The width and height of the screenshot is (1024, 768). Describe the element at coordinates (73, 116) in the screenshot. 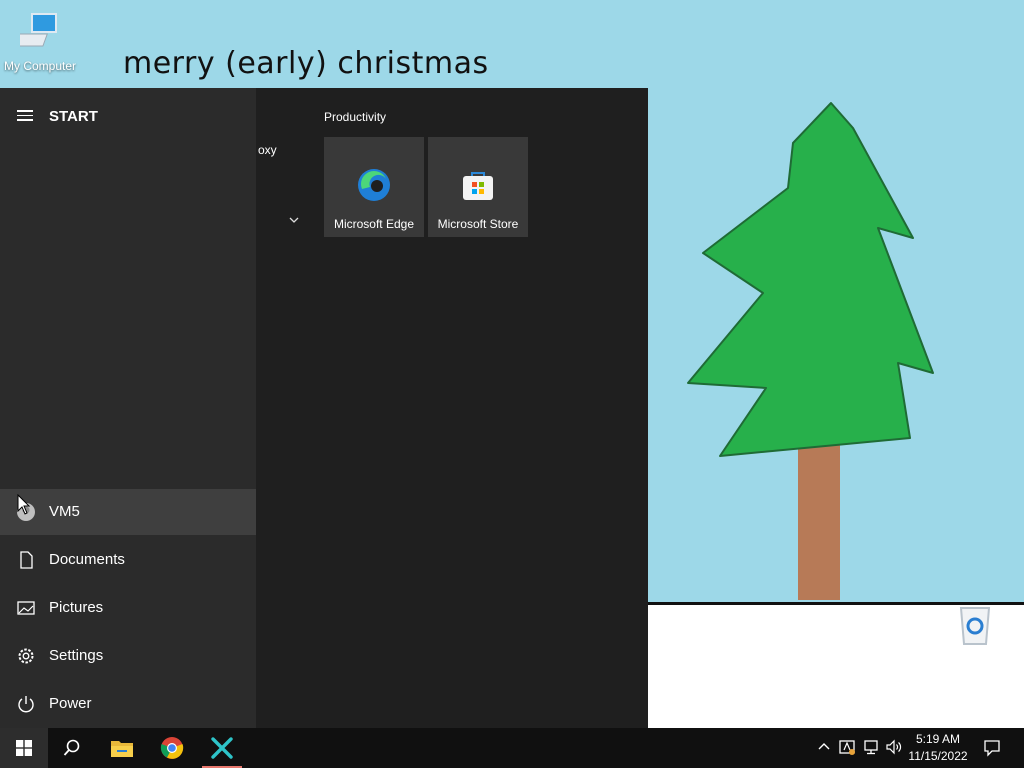

I see `start-title: START` at that location.